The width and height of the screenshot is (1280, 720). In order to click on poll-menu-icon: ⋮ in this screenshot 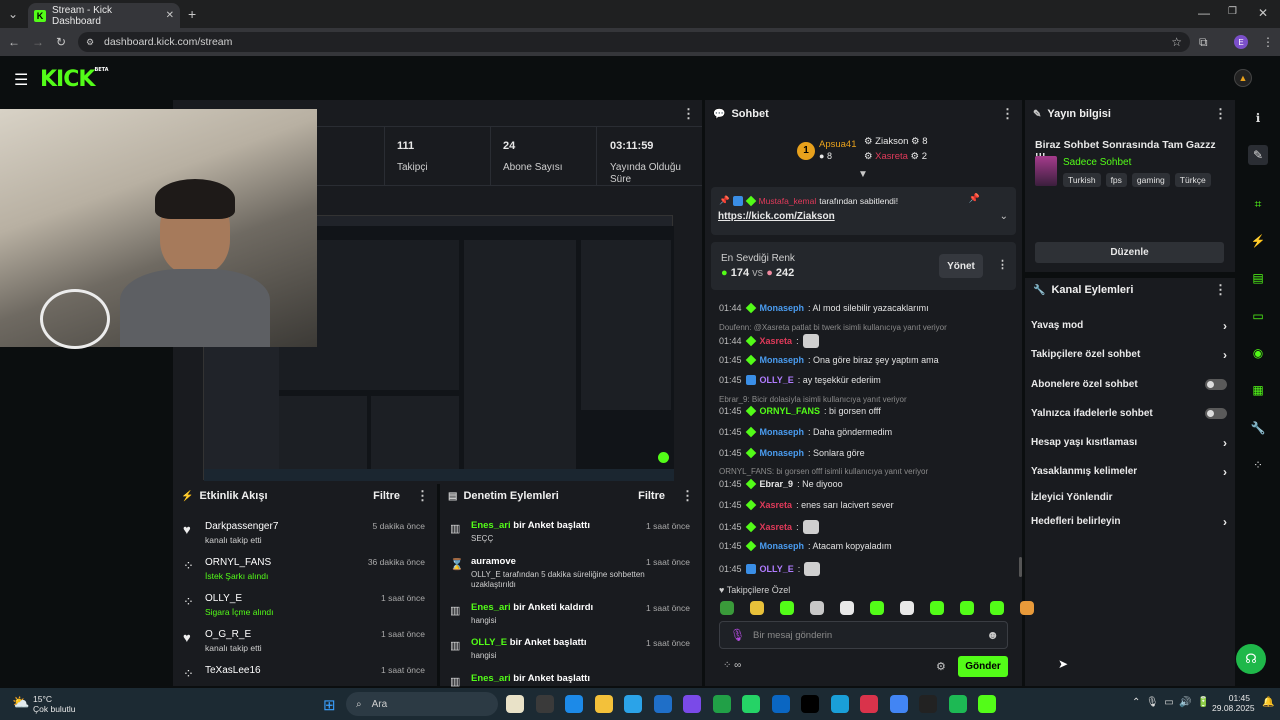, I will do `click(1002, 264)`.